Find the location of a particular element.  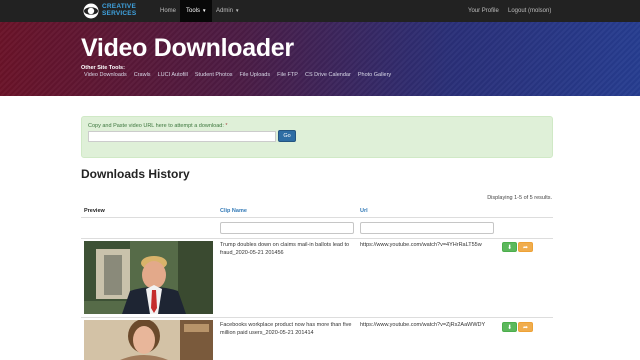

clip-name-filter-input is located at coordinates (287, 228).